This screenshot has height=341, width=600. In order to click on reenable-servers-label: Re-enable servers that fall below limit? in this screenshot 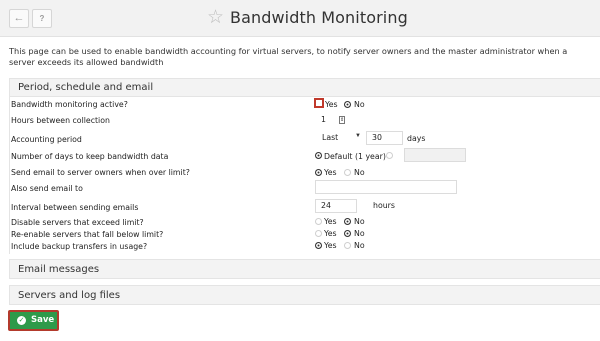, I will do `click(87, 234)`.